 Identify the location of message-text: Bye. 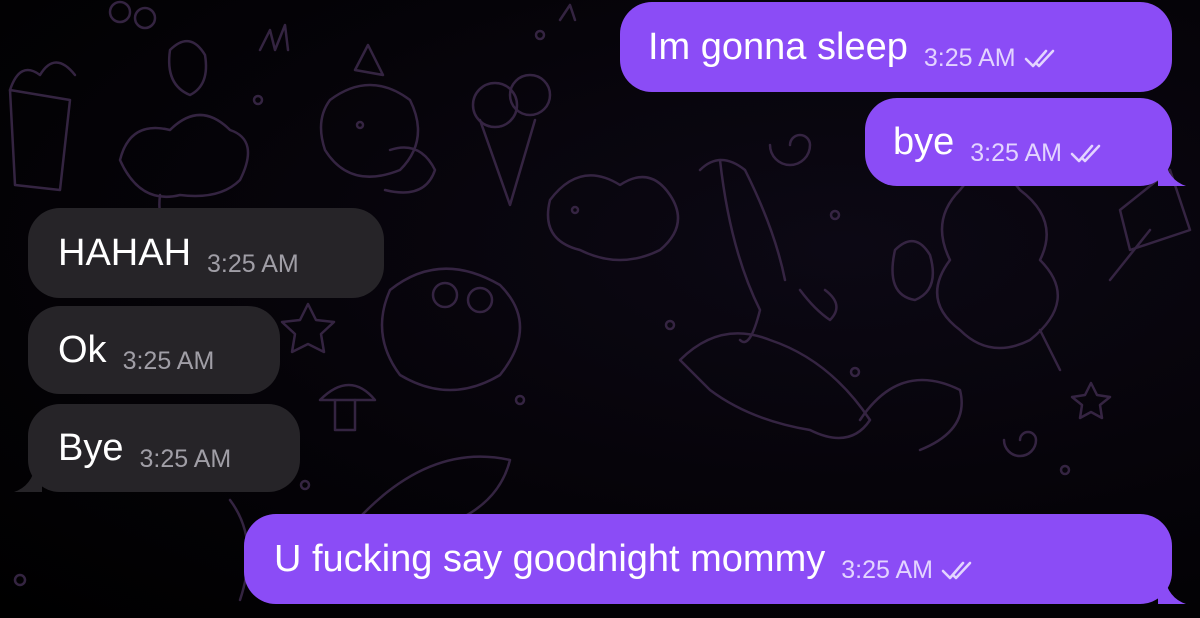
(91, 448).